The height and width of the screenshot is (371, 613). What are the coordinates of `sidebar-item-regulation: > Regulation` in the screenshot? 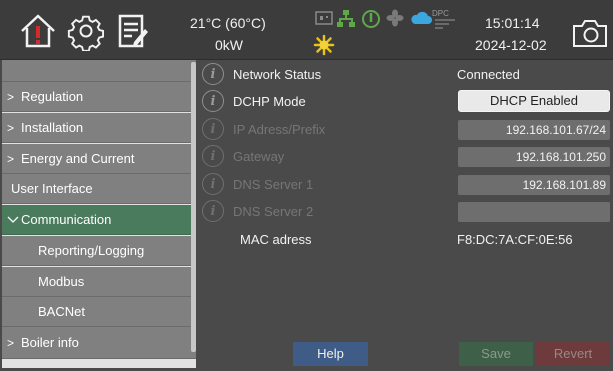 It's located at (99, 97).